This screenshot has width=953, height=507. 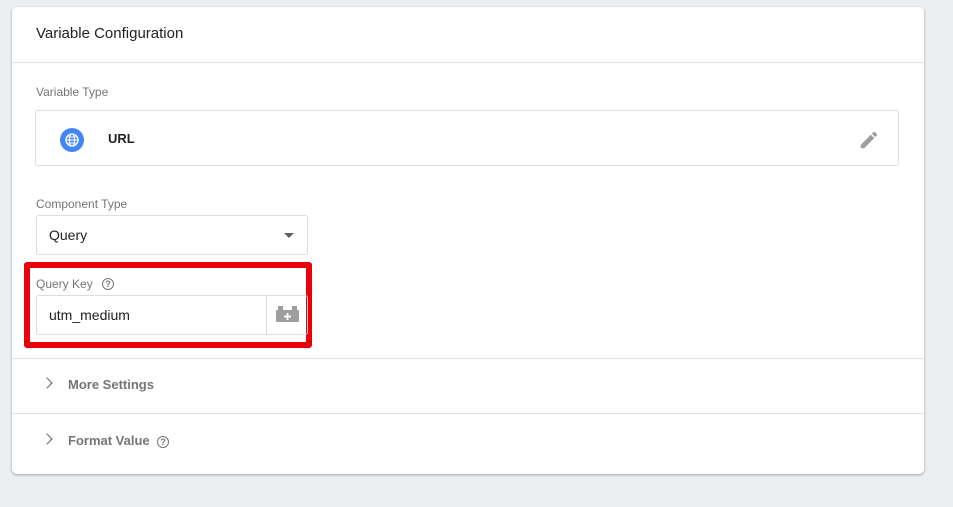 What do you see at coordinates (110, 33) in the screenshot?
I see `card-title: Variable Configuration` at bounding box center [110, 33].